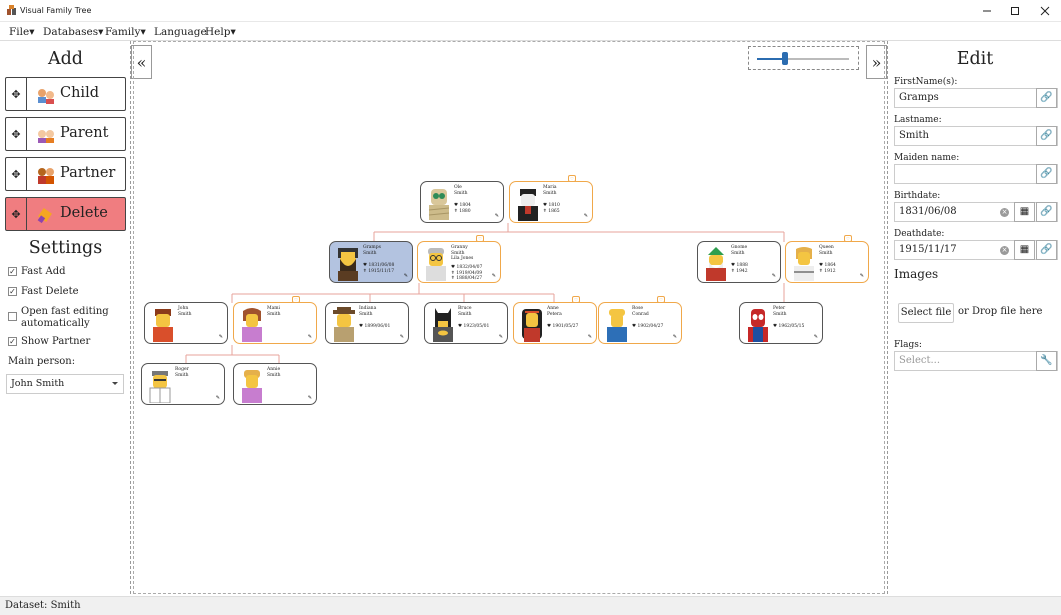 Image resolution: width=1061 pixels, height=615 pixels. What do you see at coordinates (436, 264) in the screenshot?
I see `granny-avatar-icon` at bounding box center [436, 264].